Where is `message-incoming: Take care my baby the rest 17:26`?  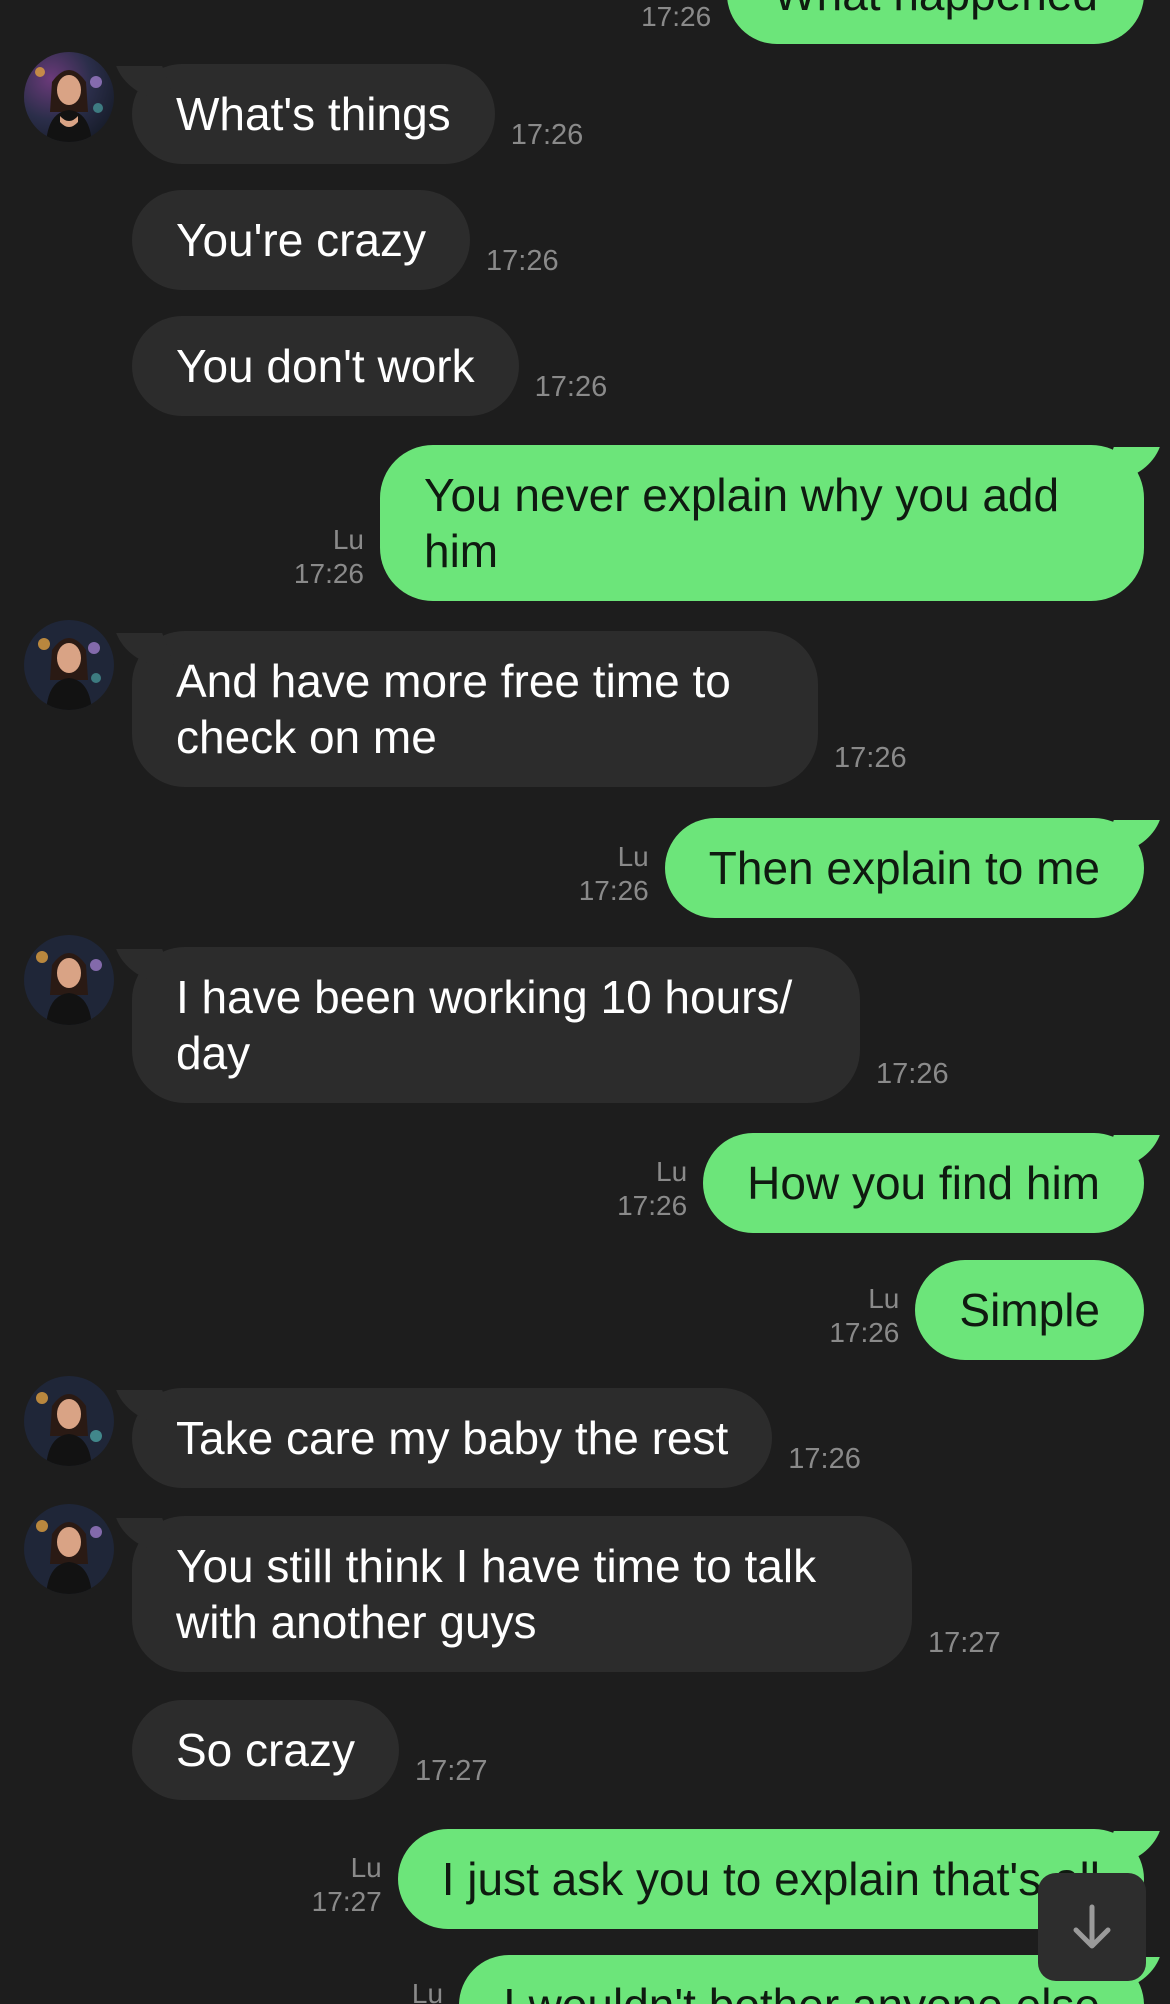
message-incoming: Take care my baby the rest 17:26 is located at coordinates (496, 1438).